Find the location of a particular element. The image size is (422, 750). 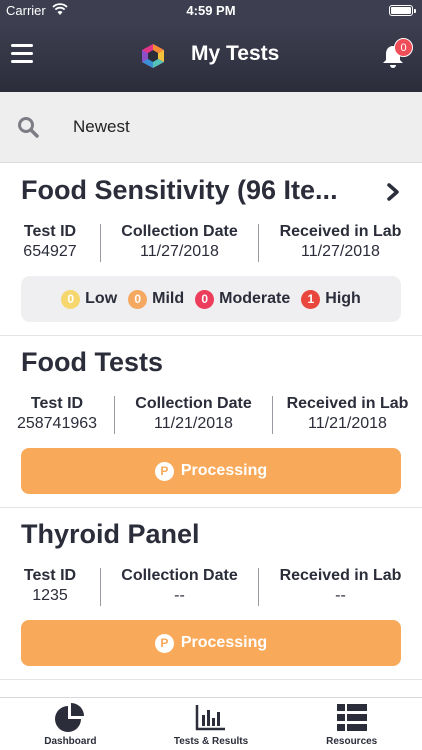

test-id-col: Test ID 654927 is located at coordinates (50, 243).